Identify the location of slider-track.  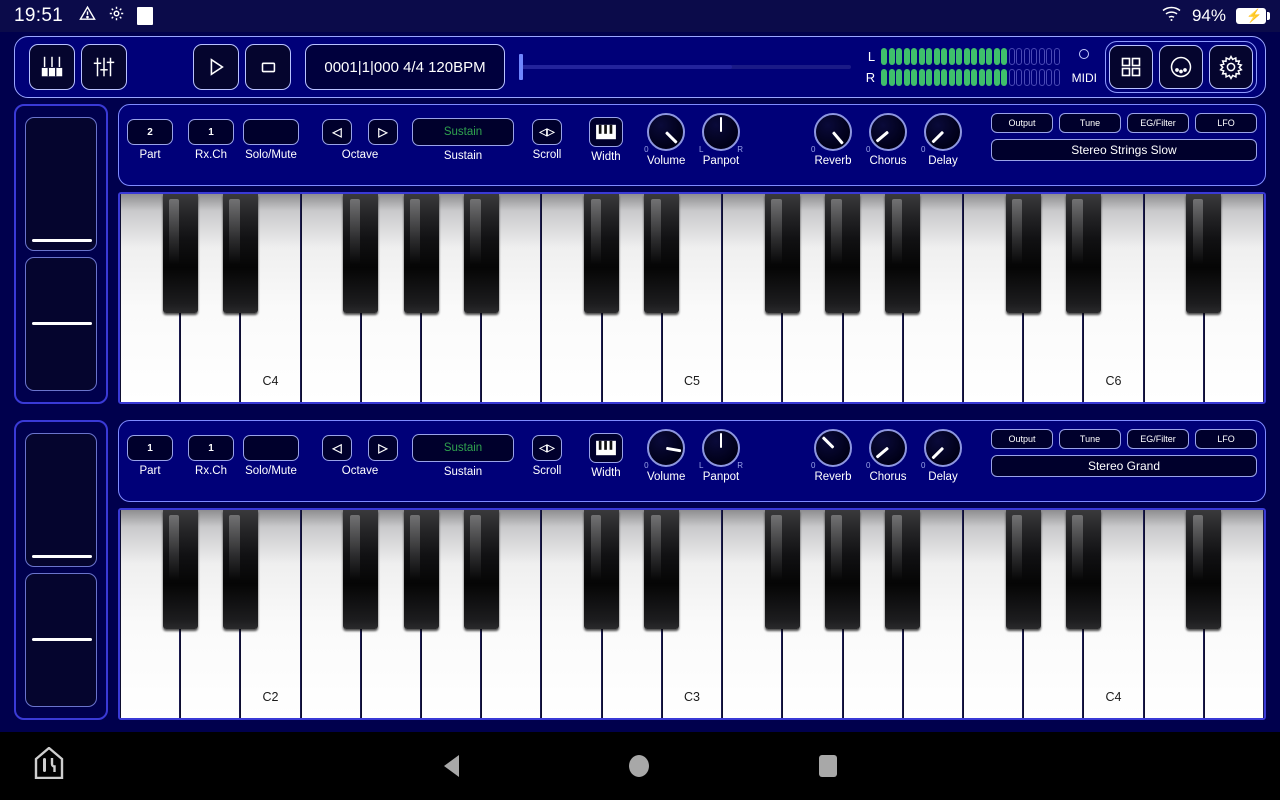
(685, 67).